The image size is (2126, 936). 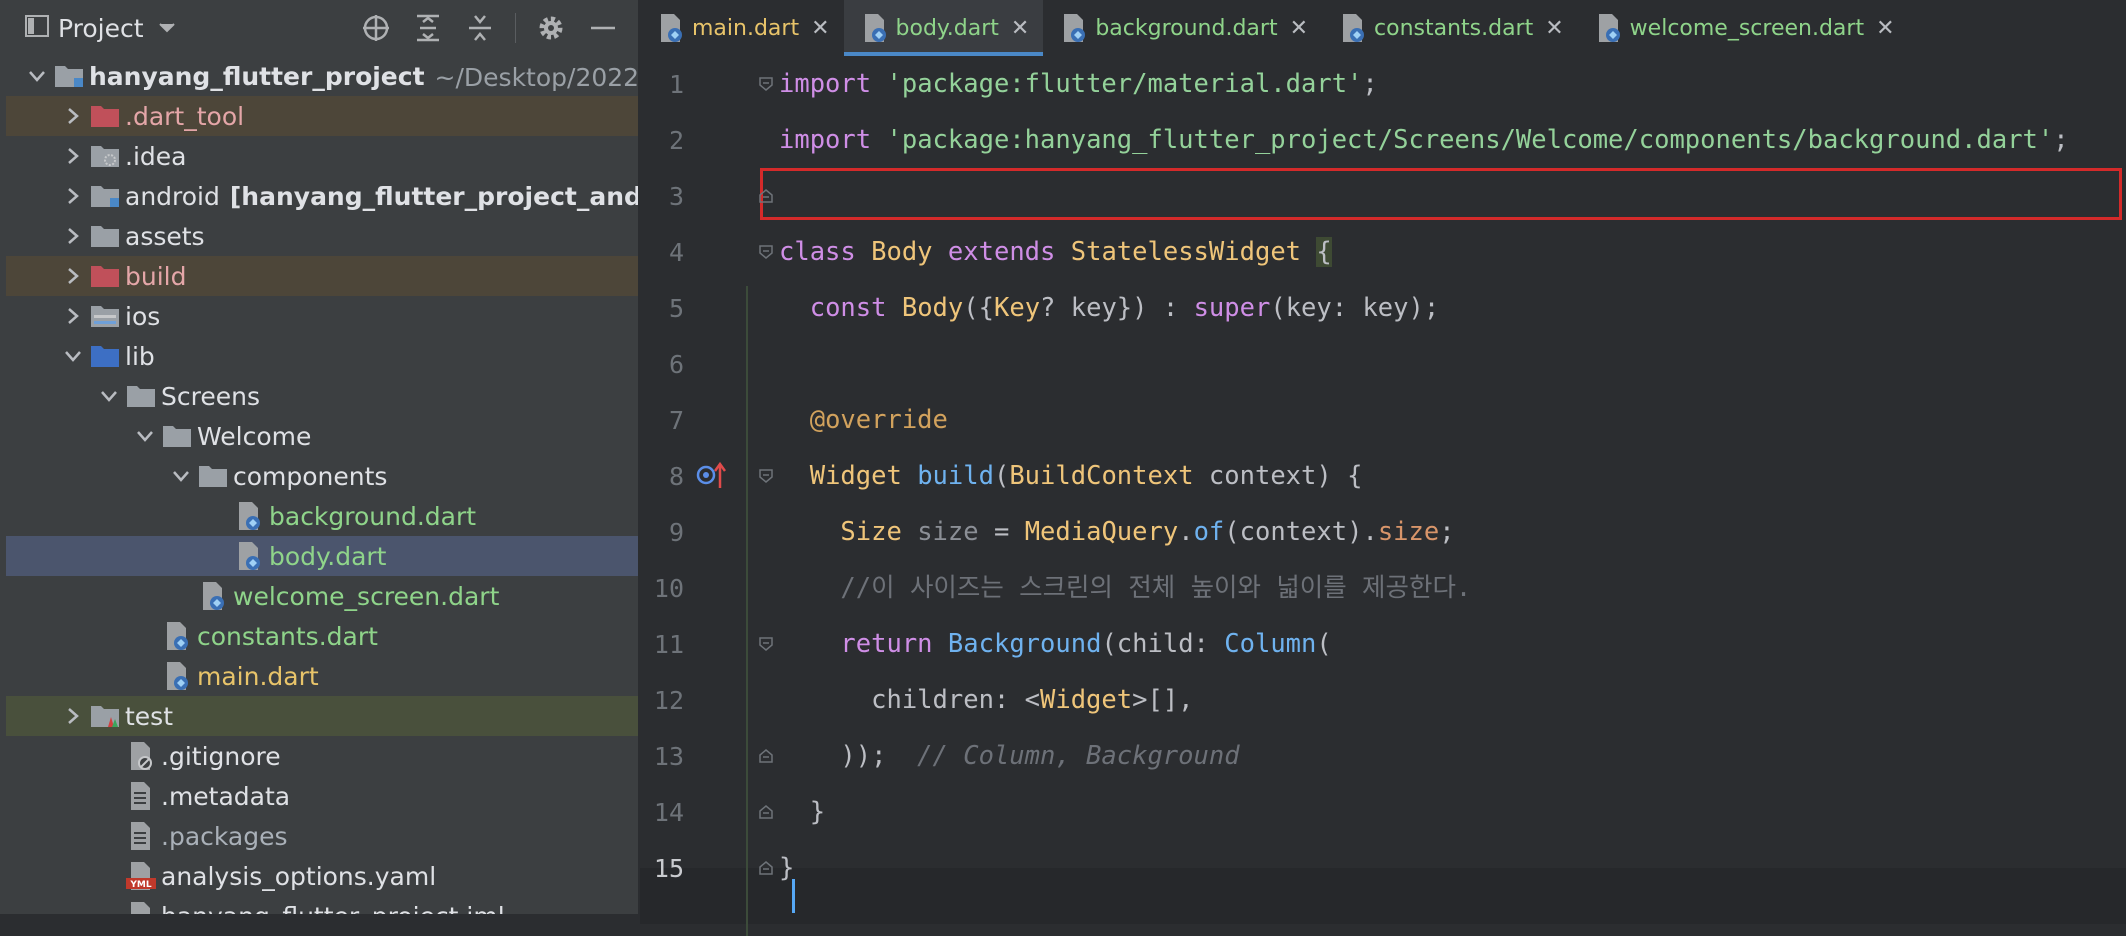 I want to click on tree-item-label: Screens, so click(x=210, y=396).